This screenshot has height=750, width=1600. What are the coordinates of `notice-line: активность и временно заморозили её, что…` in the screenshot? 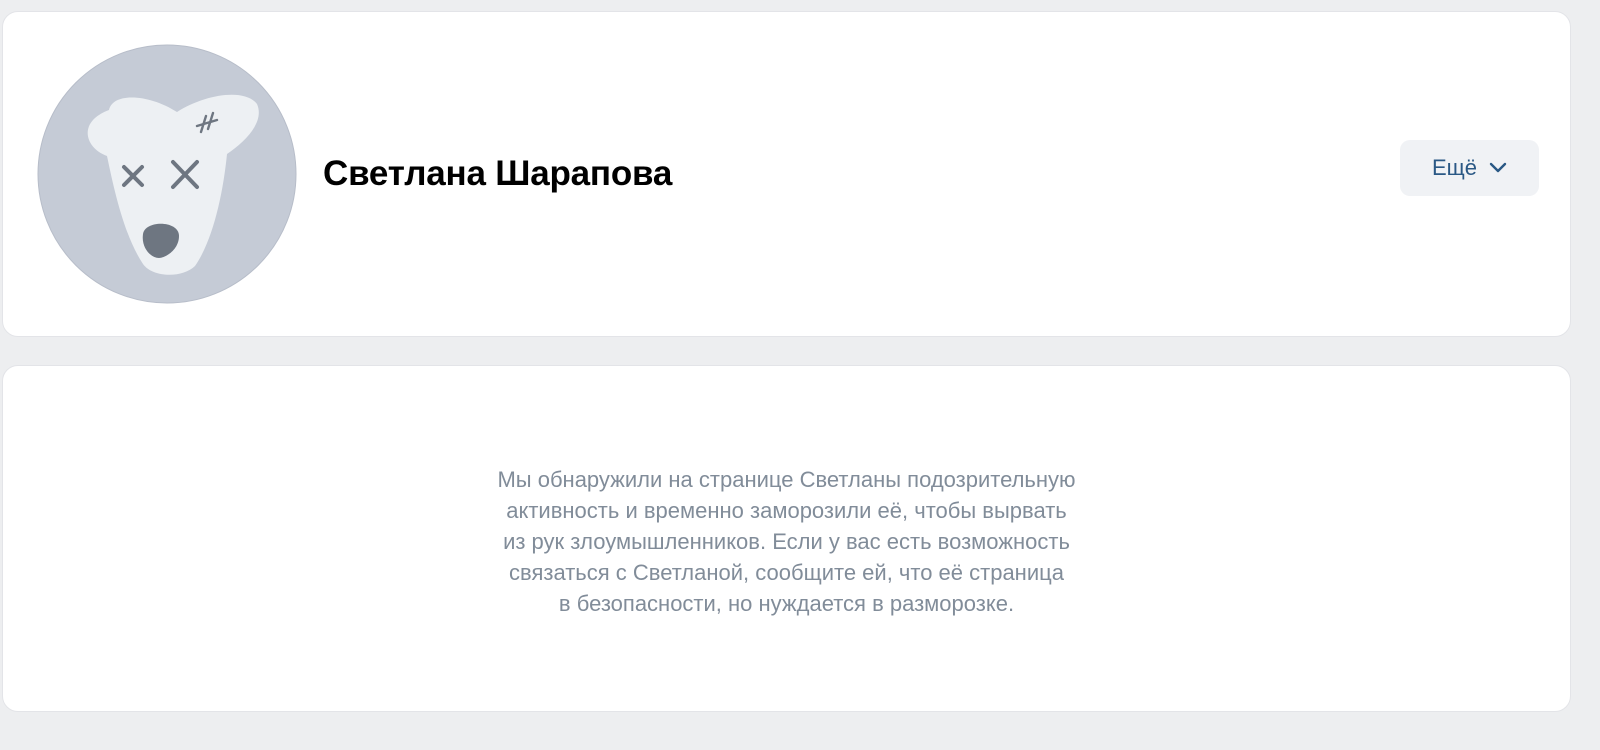 It's located at (786, 510).